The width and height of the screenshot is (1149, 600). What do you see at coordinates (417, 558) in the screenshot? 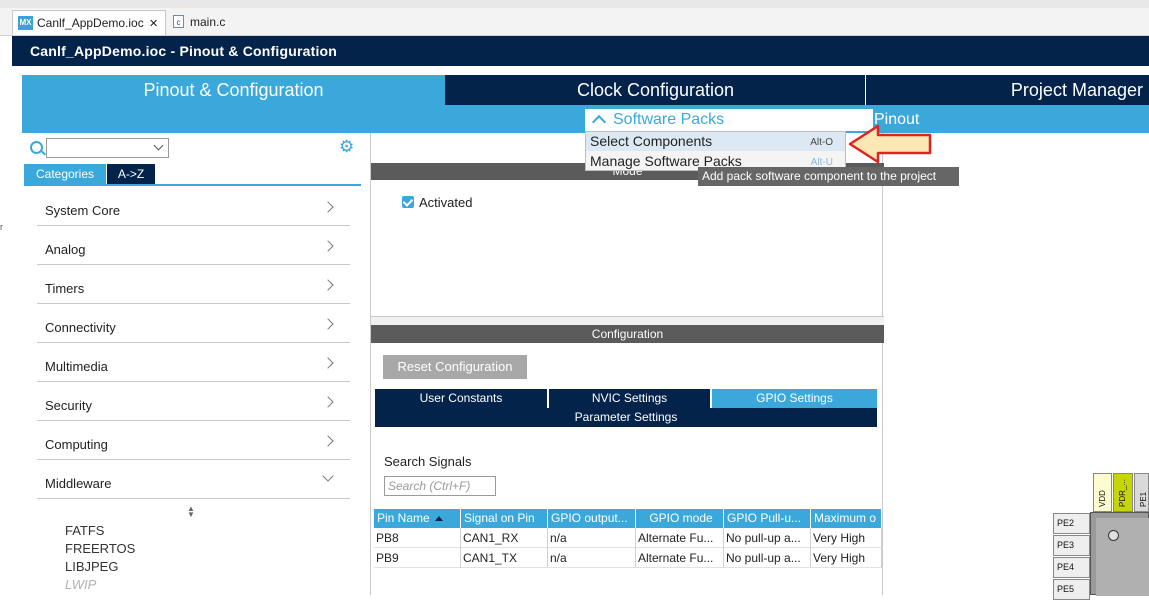
I see `table-cell: PB9` at bounding box center [417, 558].